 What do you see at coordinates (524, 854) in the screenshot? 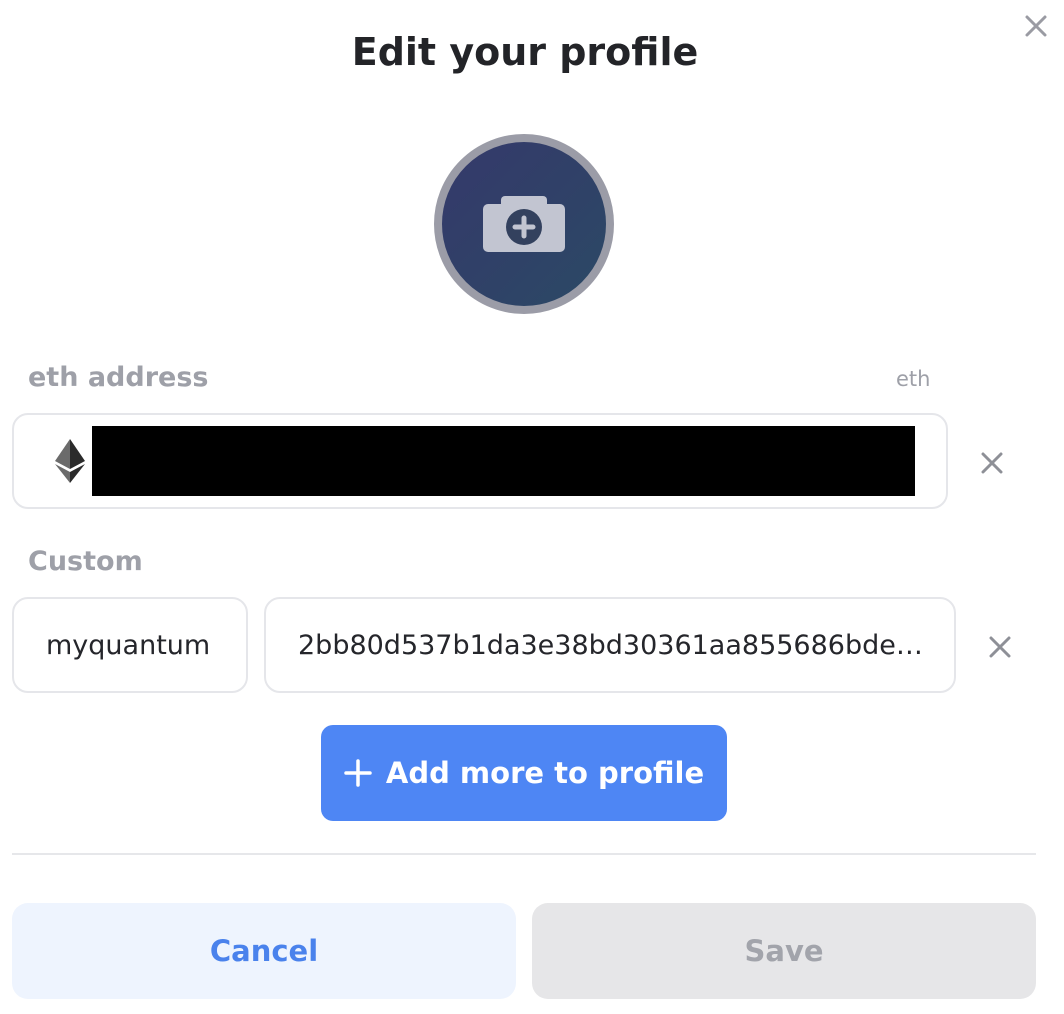
I see `divider` at bounding box center [524, 854].